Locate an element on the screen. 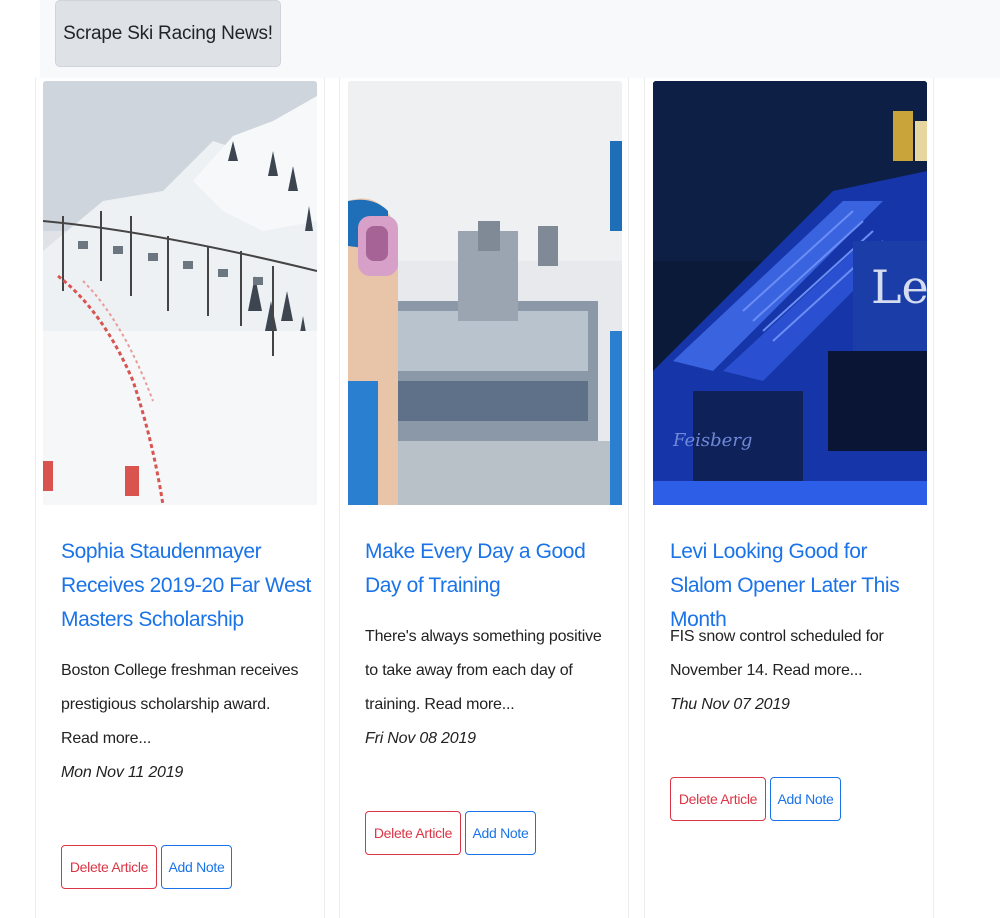 Image resolution: width=1000 pixels, height=918 pixels. scrape-news-button: Scrape Ski Racing News! is located at coordinates (168, 33).